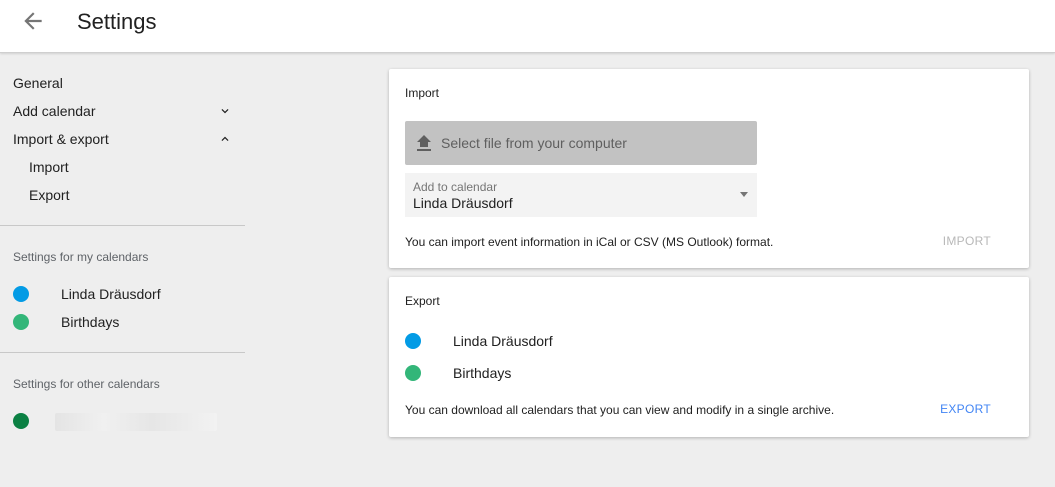 The image size is (1055, 487). I want to click on select-file-button: Select file from your computer, so click(581, 143).